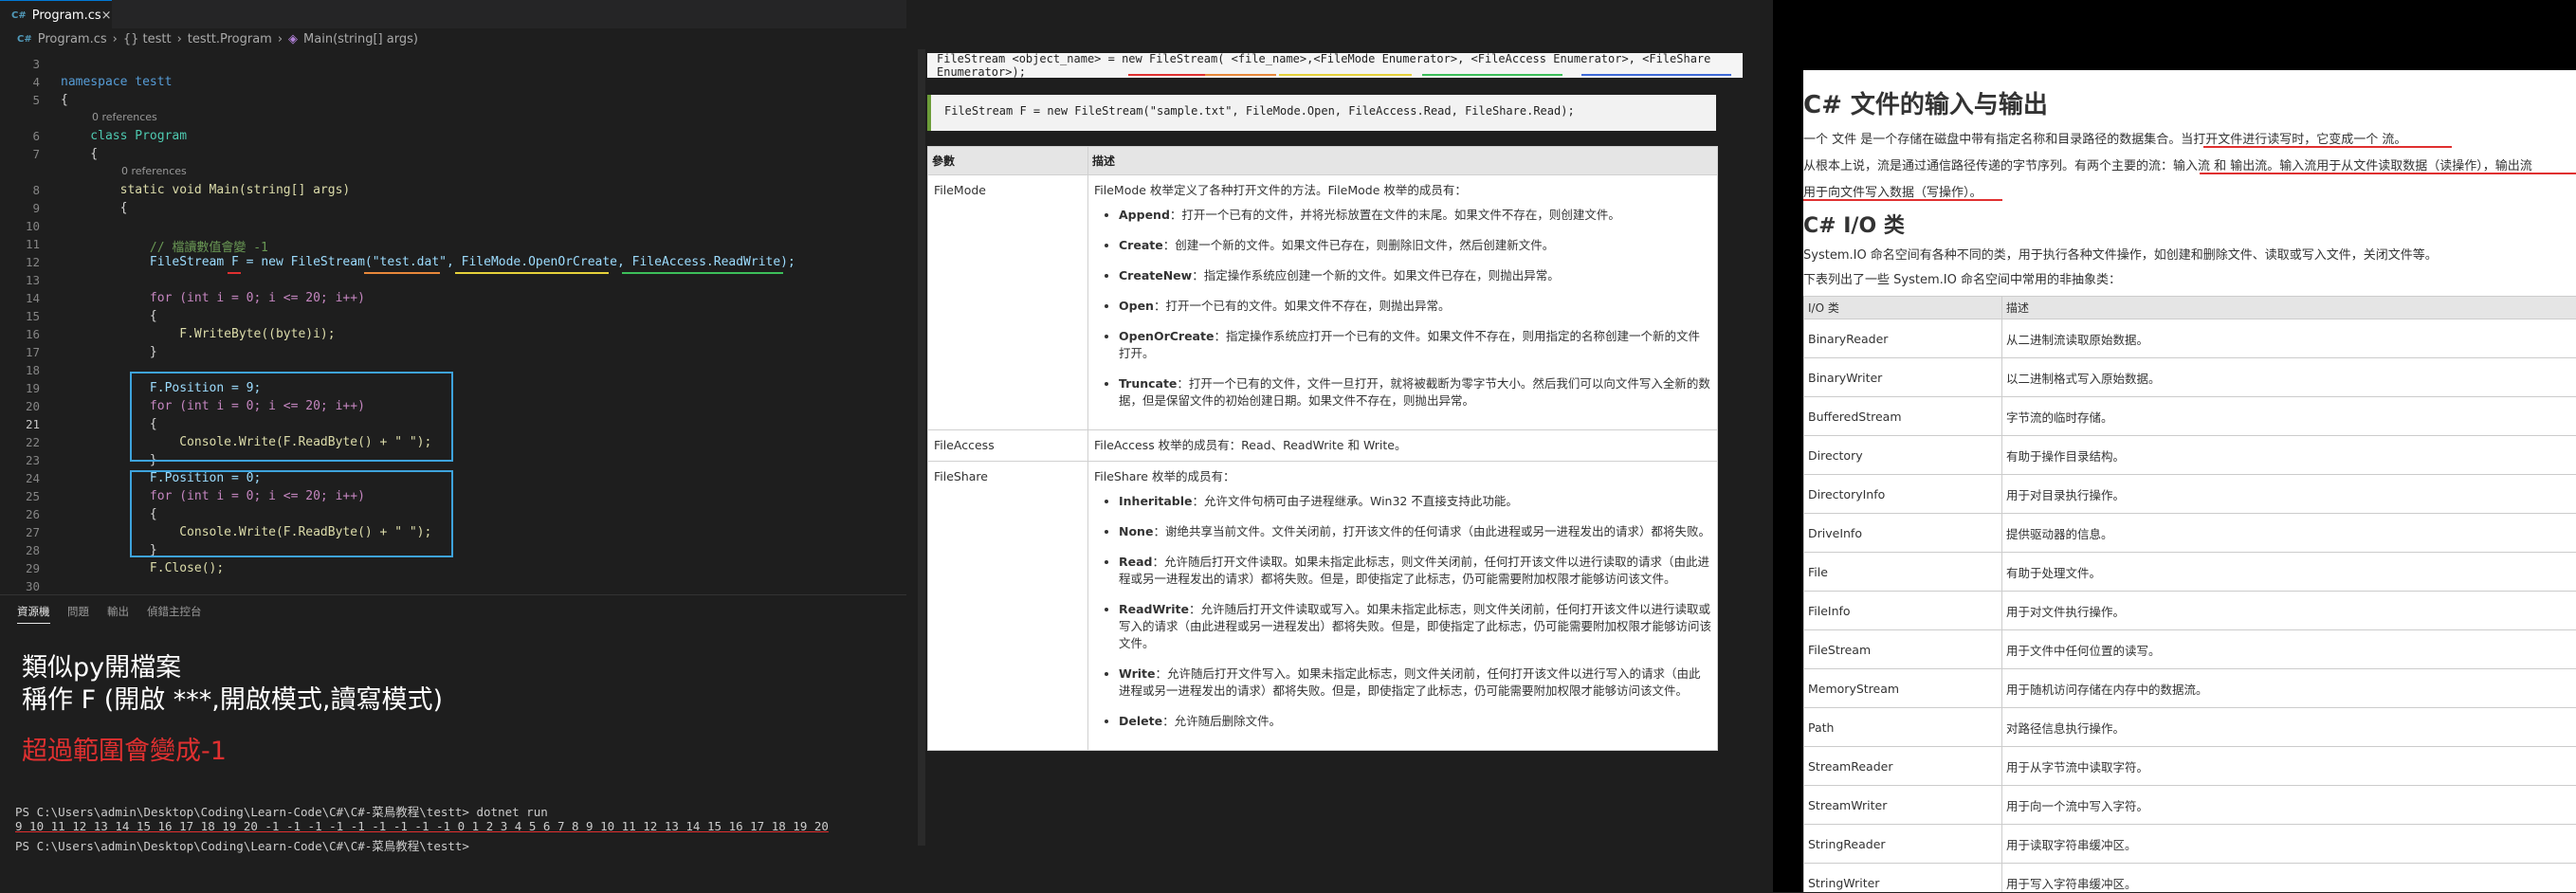 Image resolution: width=2576 pixels, height=893 pixels. I want to click on code-line: }, so click(109, 352).